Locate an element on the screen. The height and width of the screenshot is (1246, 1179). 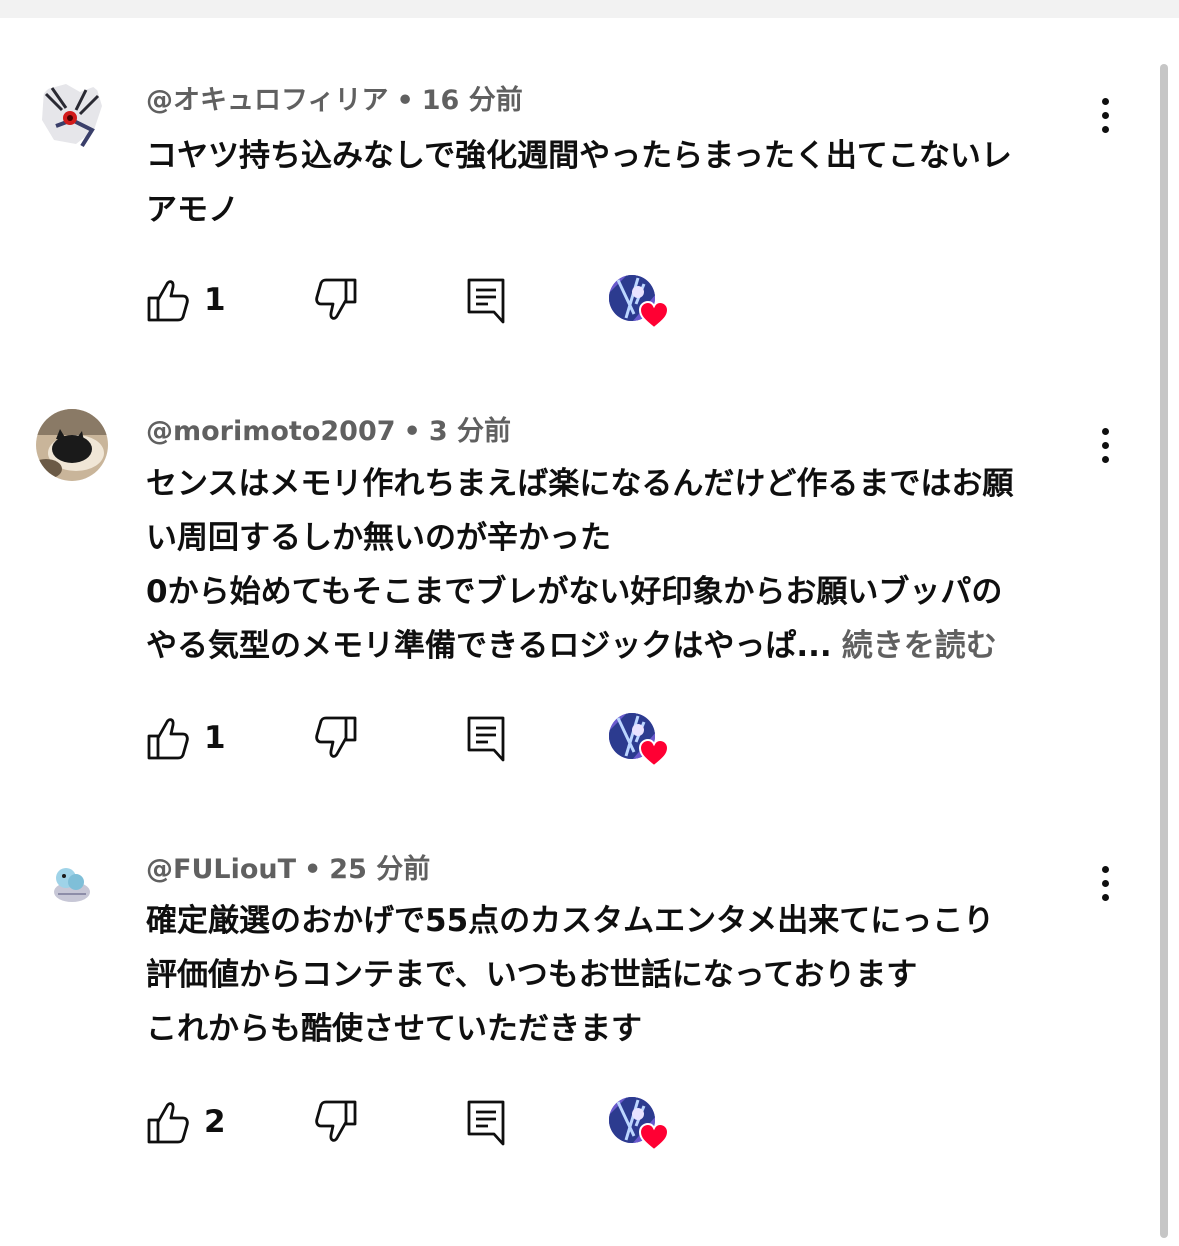
like-button: 2 is located at coordinates (186, 1123).